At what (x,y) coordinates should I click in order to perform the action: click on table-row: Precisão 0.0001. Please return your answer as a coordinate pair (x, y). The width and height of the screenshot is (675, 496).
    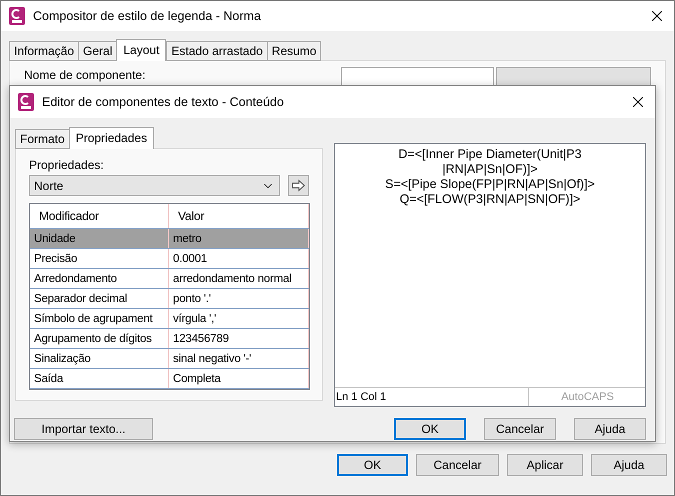
    Looking at the image, I should click on (169, 259).